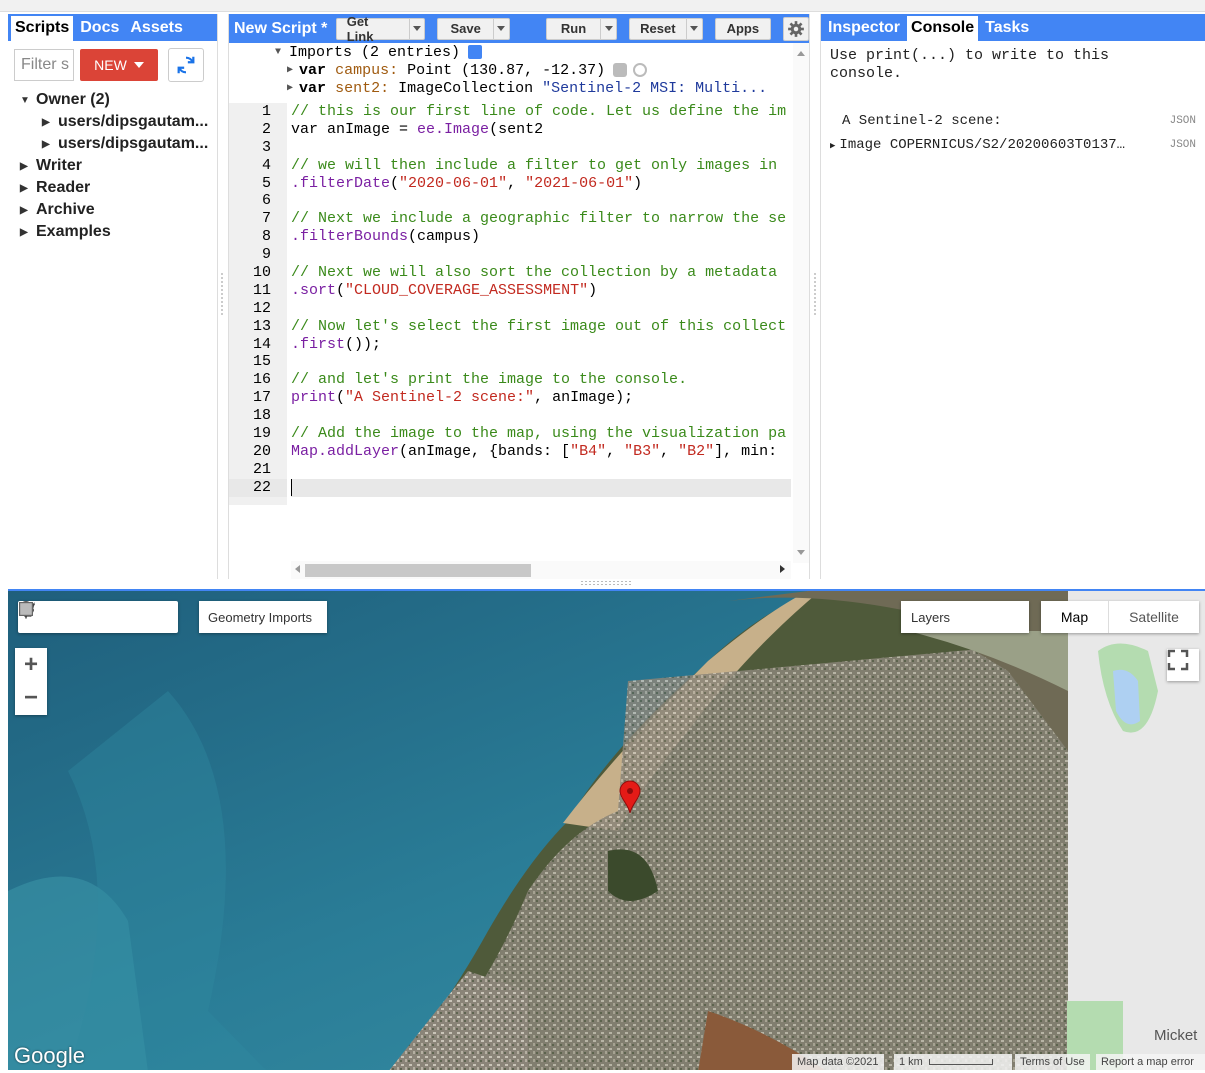 This screenshot has height=1073, width=1205. I want to click on code-token: Map.addLayer, so click(345, 451).